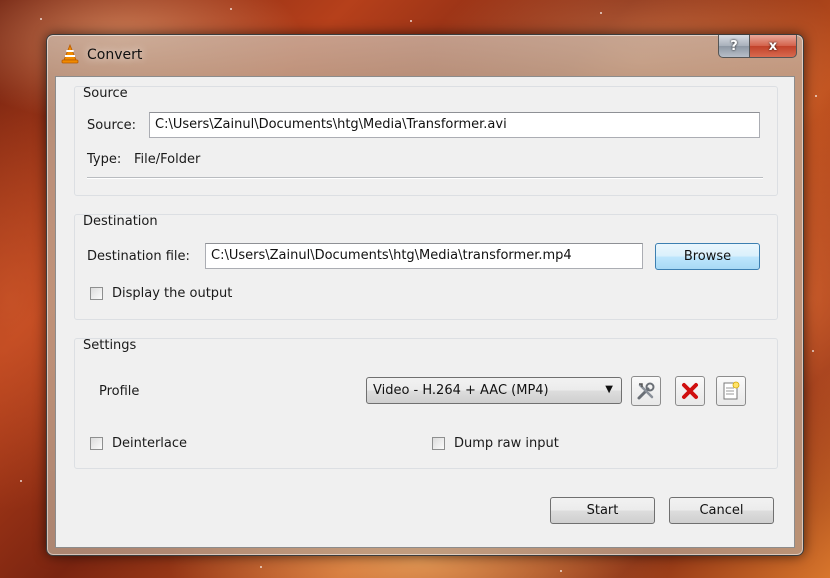 This screenshot has width=830, height=578. Describe the element at coordinates (773, 46) in the screenshot. I see `close-button: x` at that location.